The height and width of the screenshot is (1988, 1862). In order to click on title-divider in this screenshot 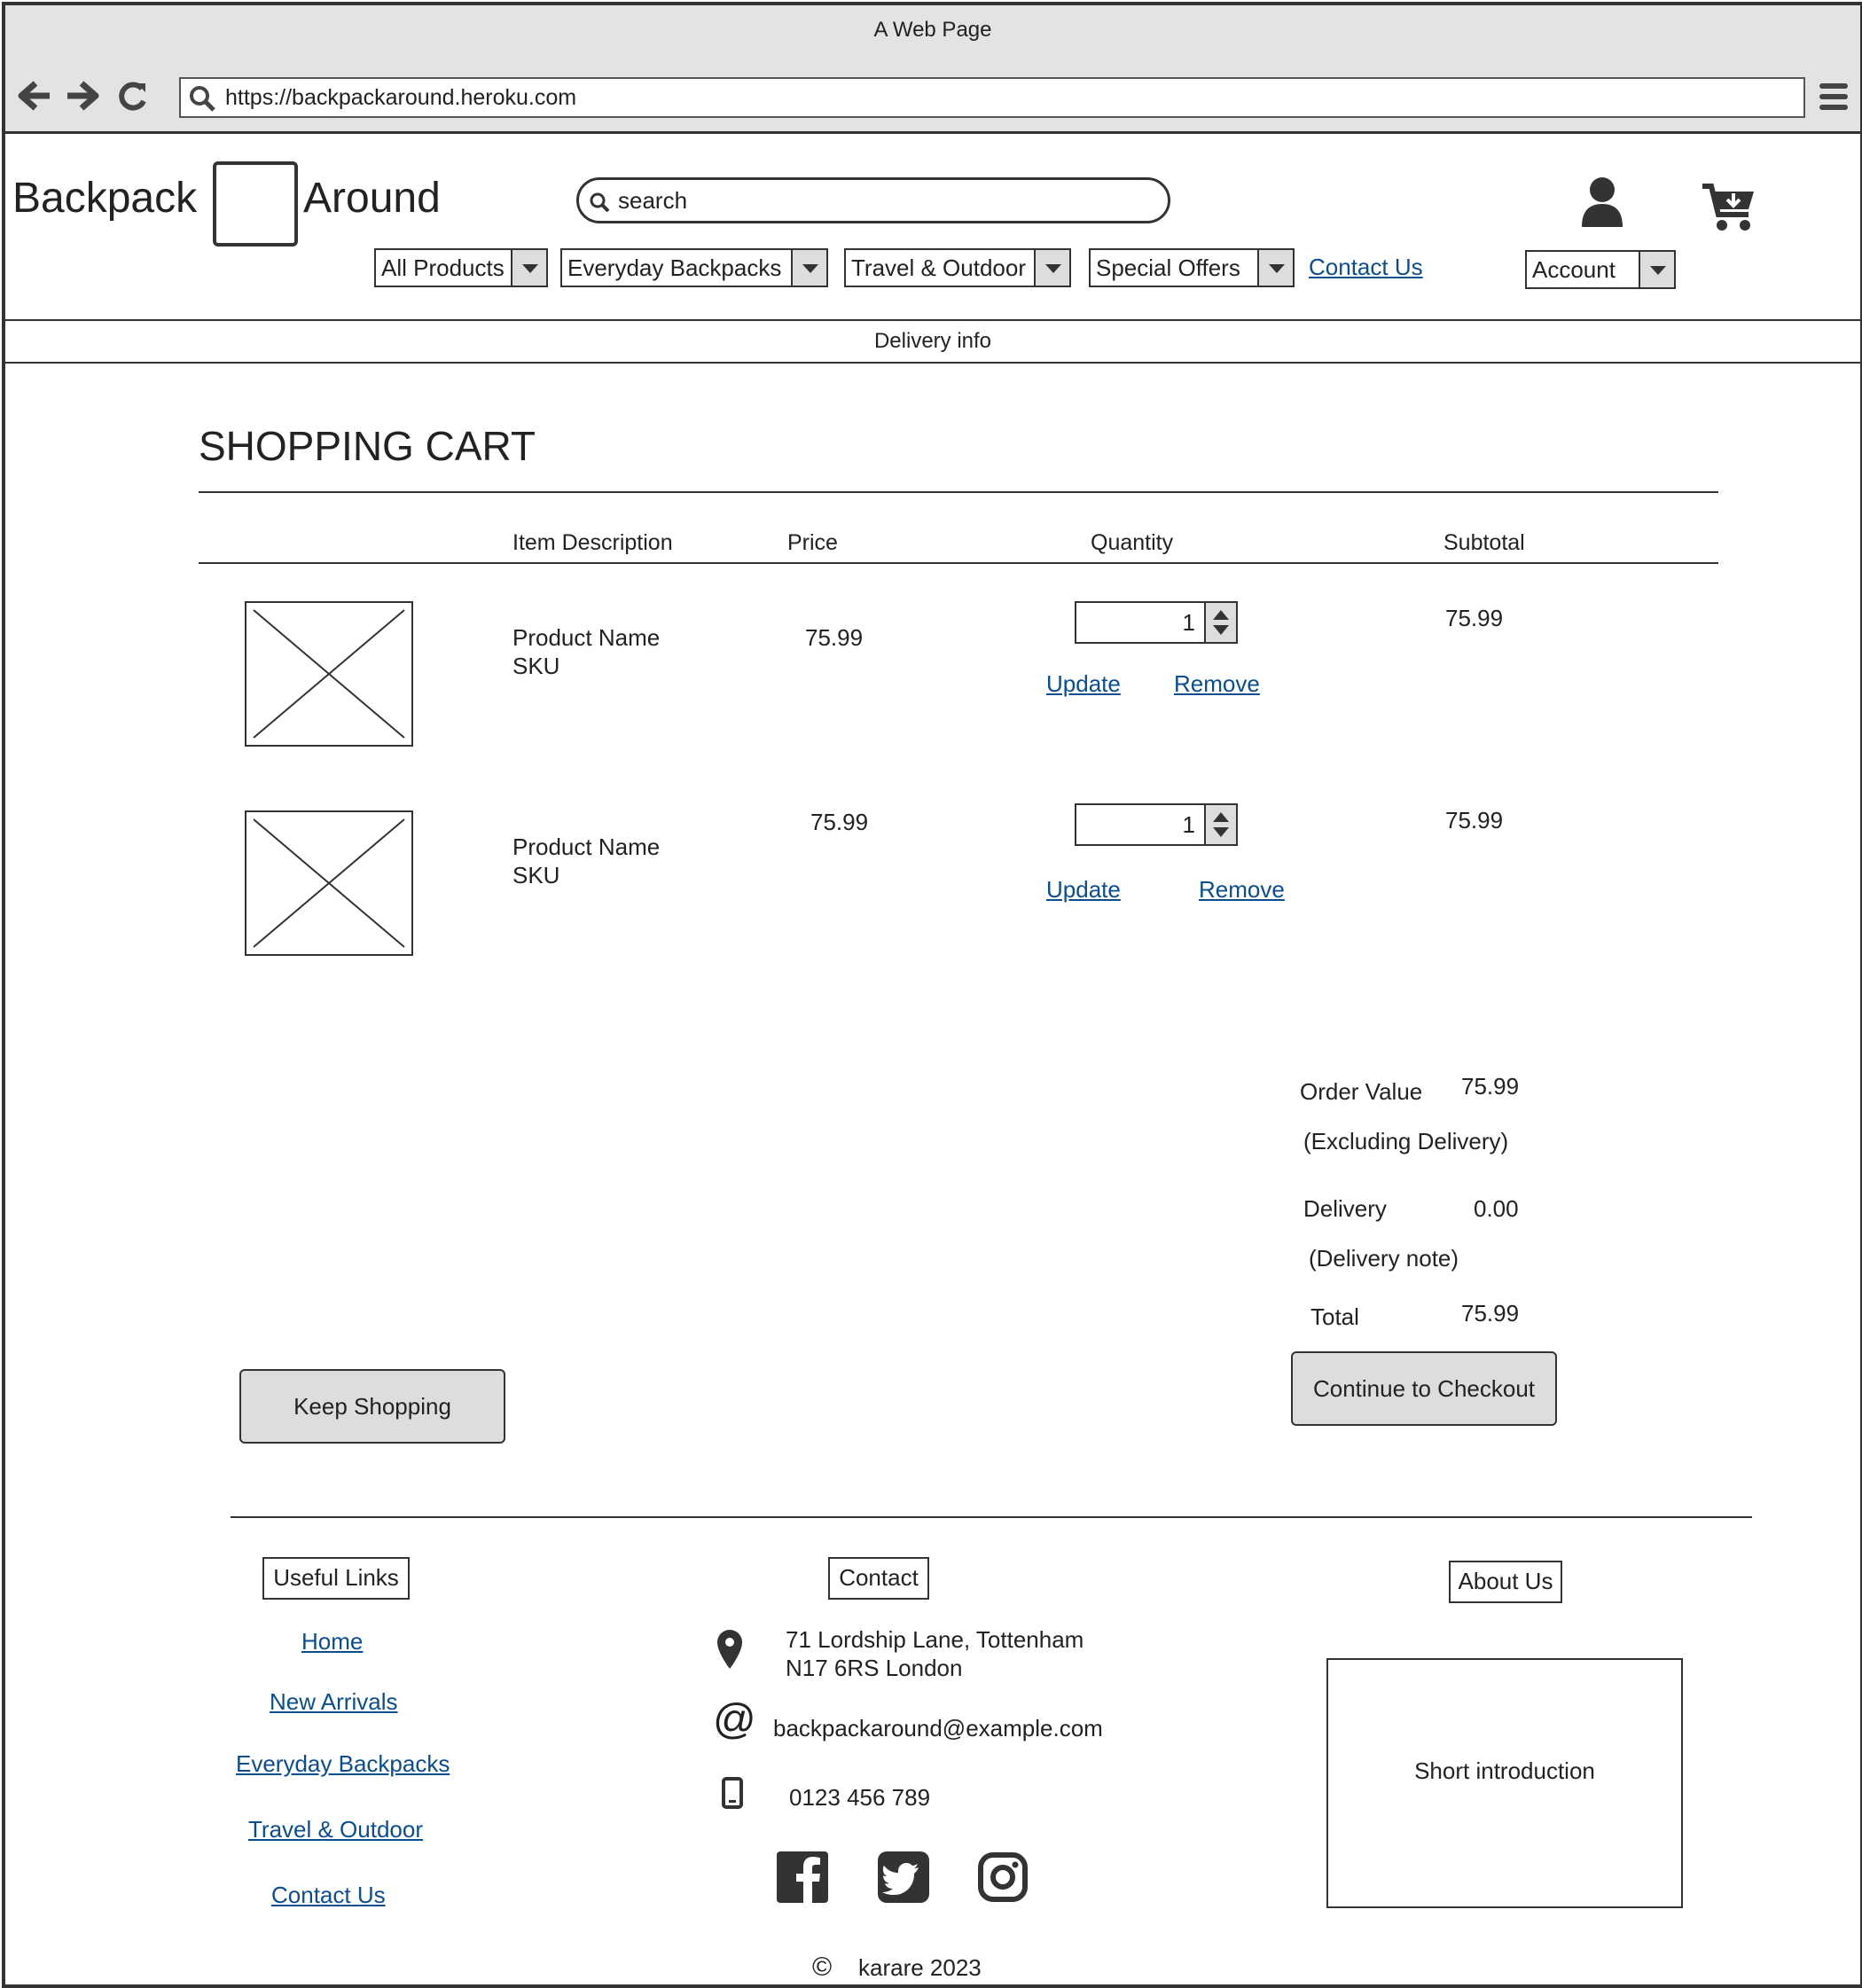, I will do `click(959, 492)`.